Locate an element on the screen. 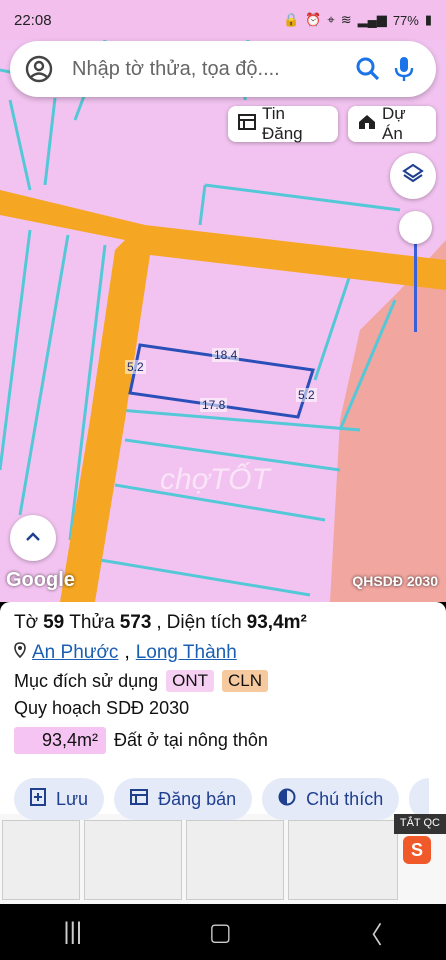 This screenshot has width=446, height=960. thua-label: Thửa is located at coordinates (92, 622).